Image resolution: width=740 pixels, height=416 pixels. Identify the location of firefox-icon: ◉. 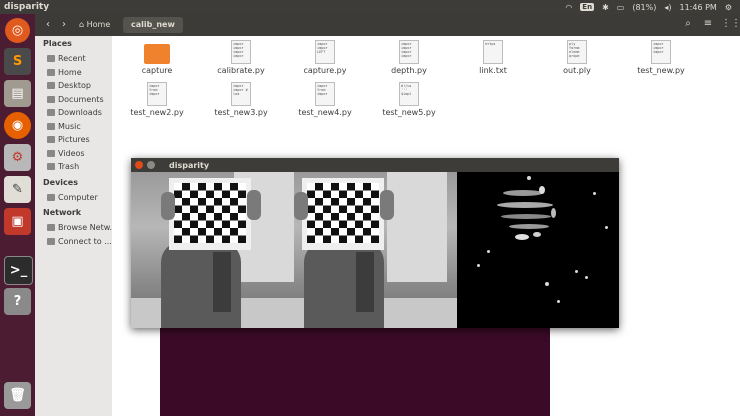
(17, 125).